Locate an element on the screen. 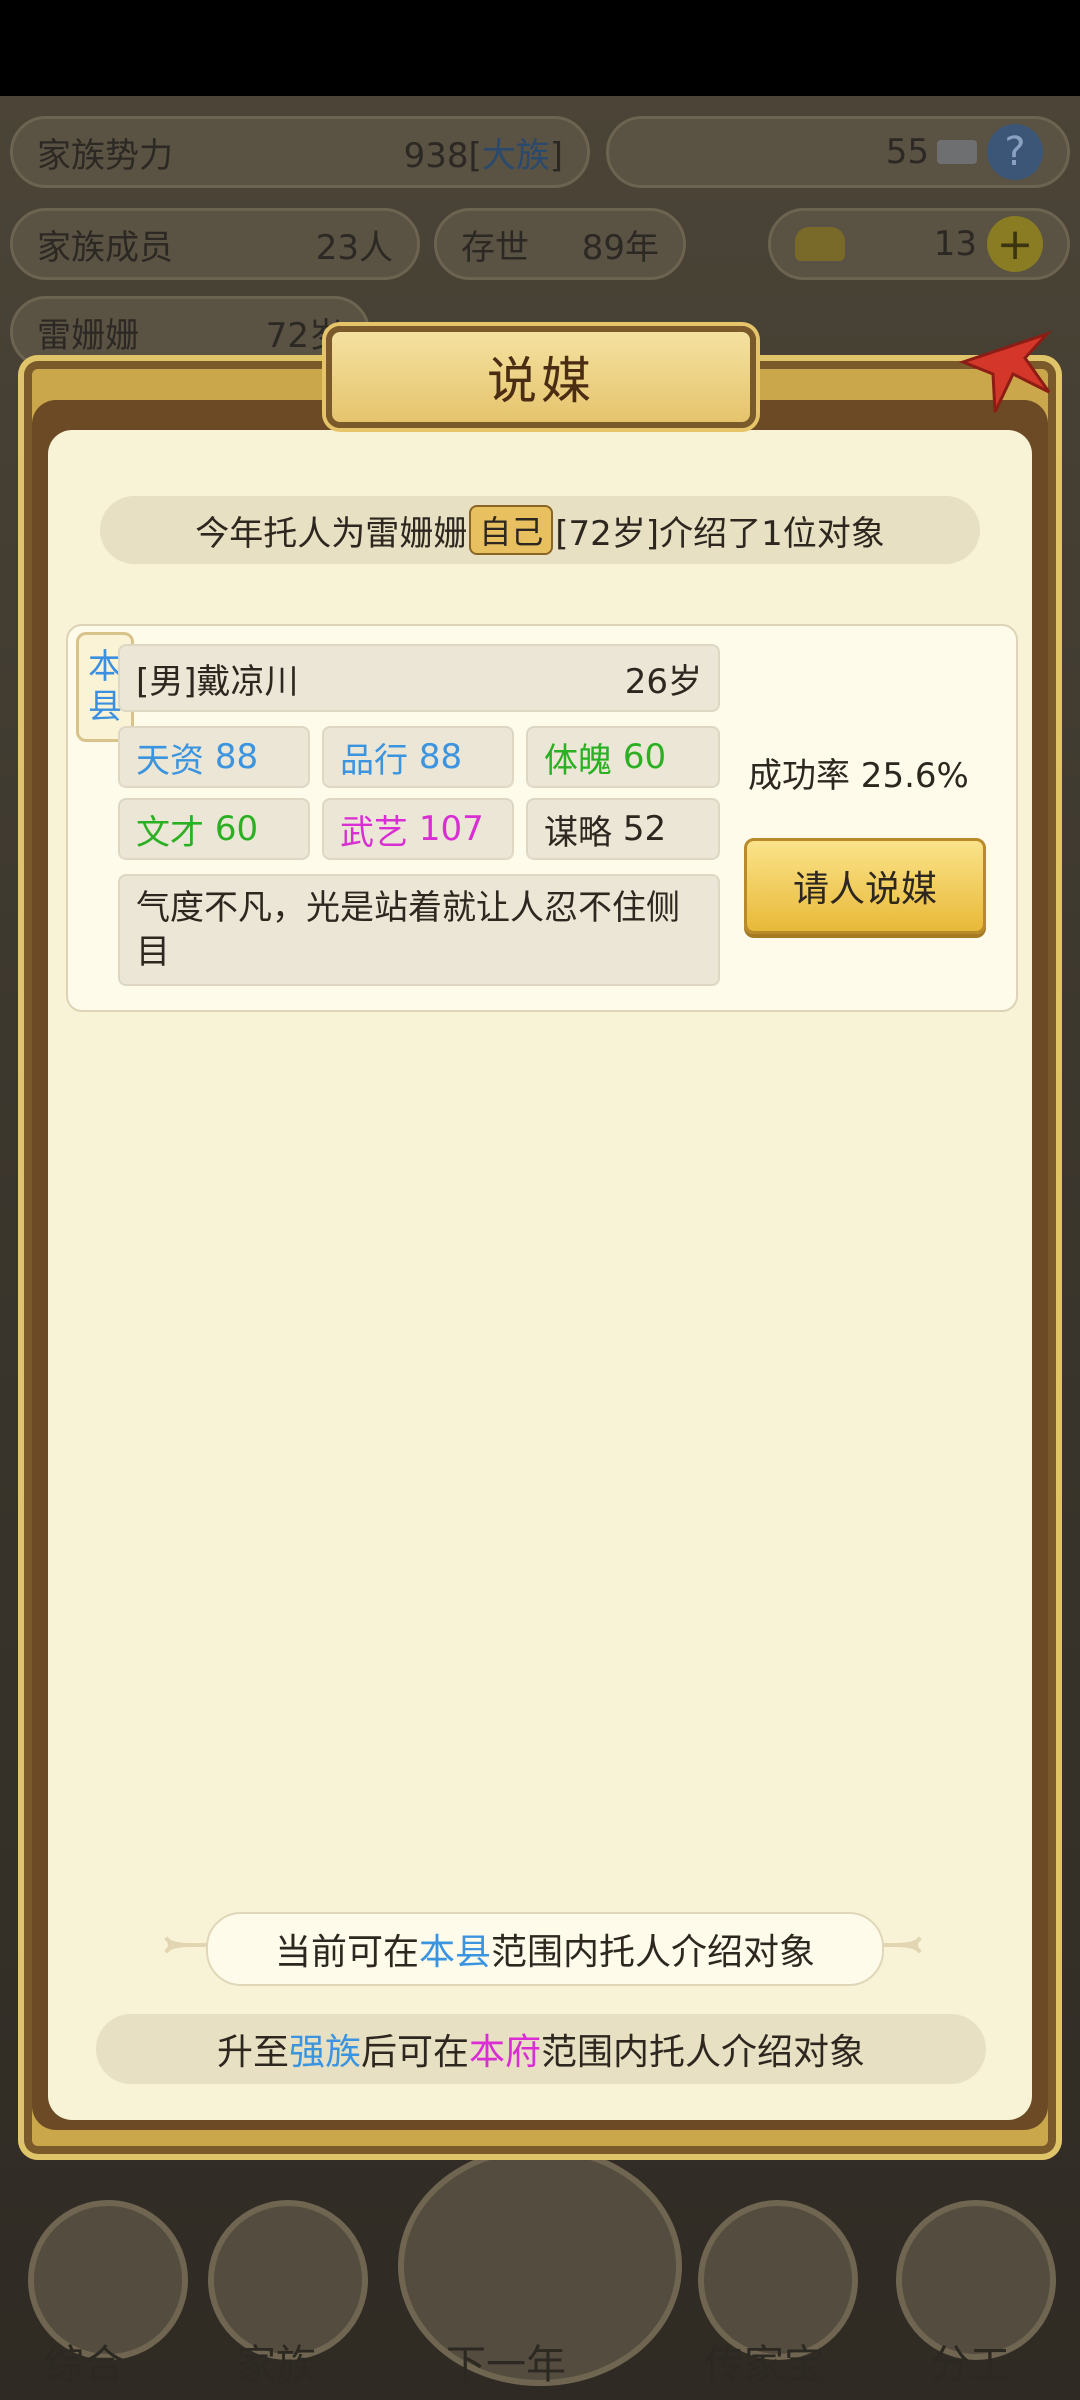 This screenshot has height=2400, width=1080. nav-label-next-year: 下一年 is located at coordinates (506, 2365).